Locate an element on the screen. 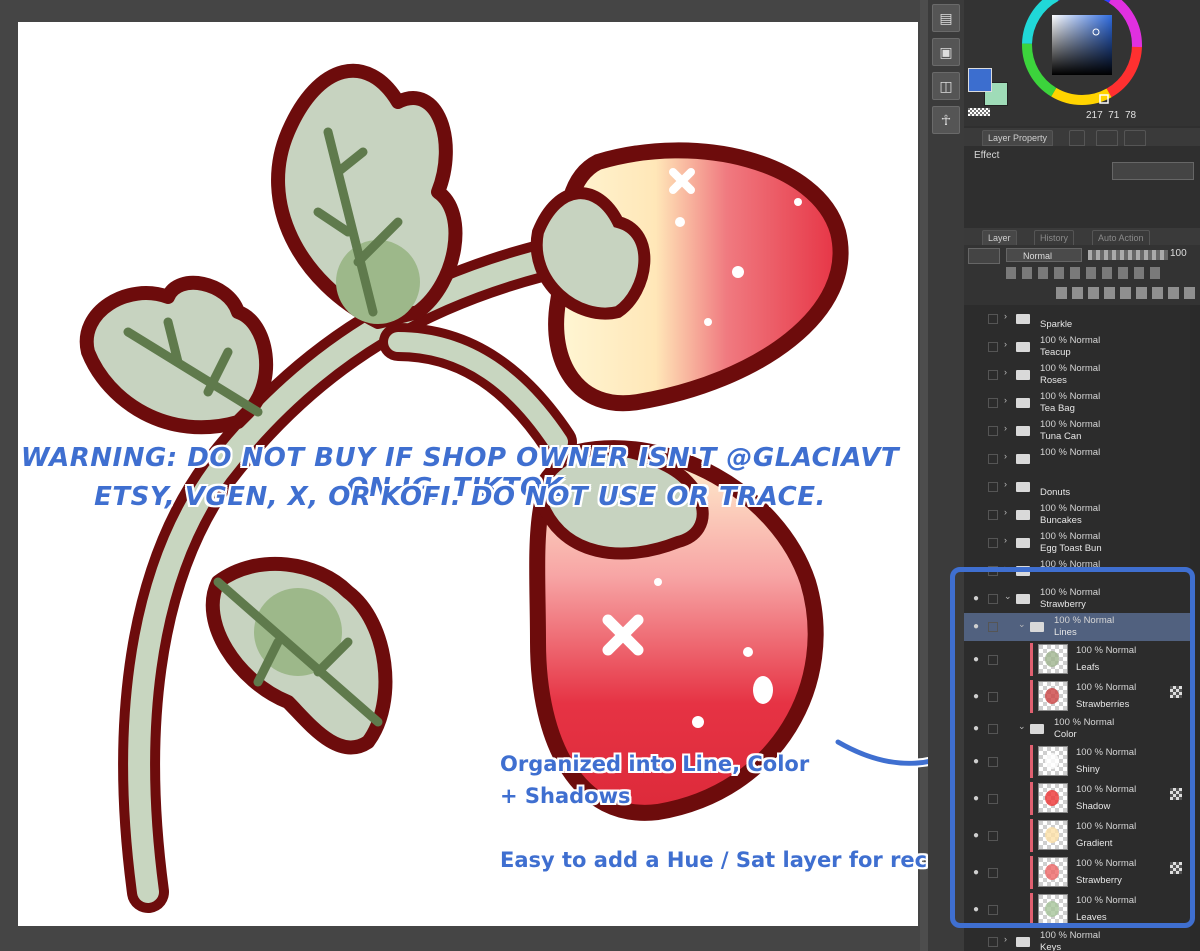  hue-value: 217 is located at coordinates (1094, 115).